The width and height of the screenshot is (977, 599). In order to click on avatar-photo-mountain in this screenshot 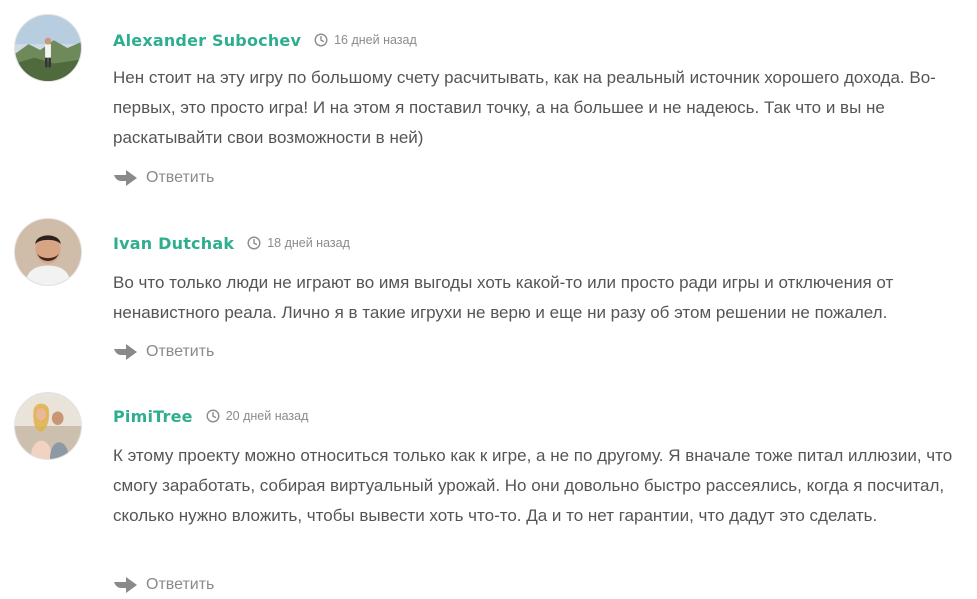, I will do `click(48, 48)`.